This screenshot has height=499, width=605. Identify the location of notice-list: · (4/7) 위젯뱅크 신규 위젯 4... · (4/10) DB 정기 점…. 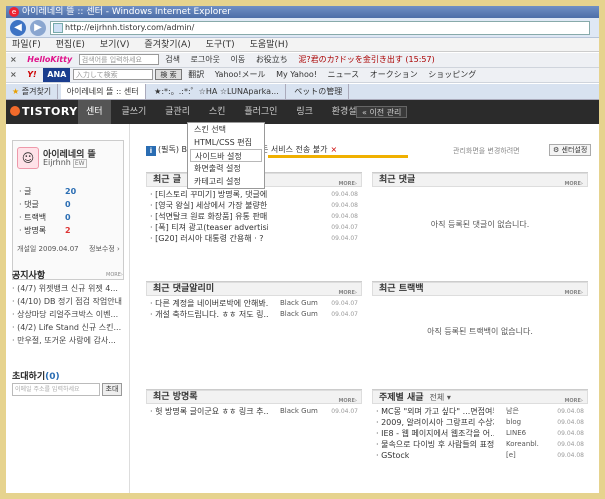
(67, 314).